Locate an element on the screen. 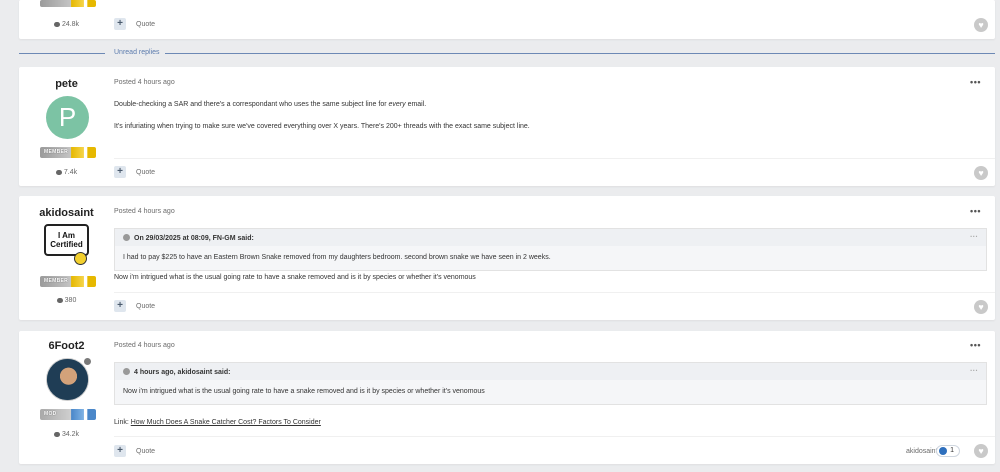 Image resolution: width=1000 pixels, height=472 pixels. avatar-letter: P is located at coordinates (67, 117).